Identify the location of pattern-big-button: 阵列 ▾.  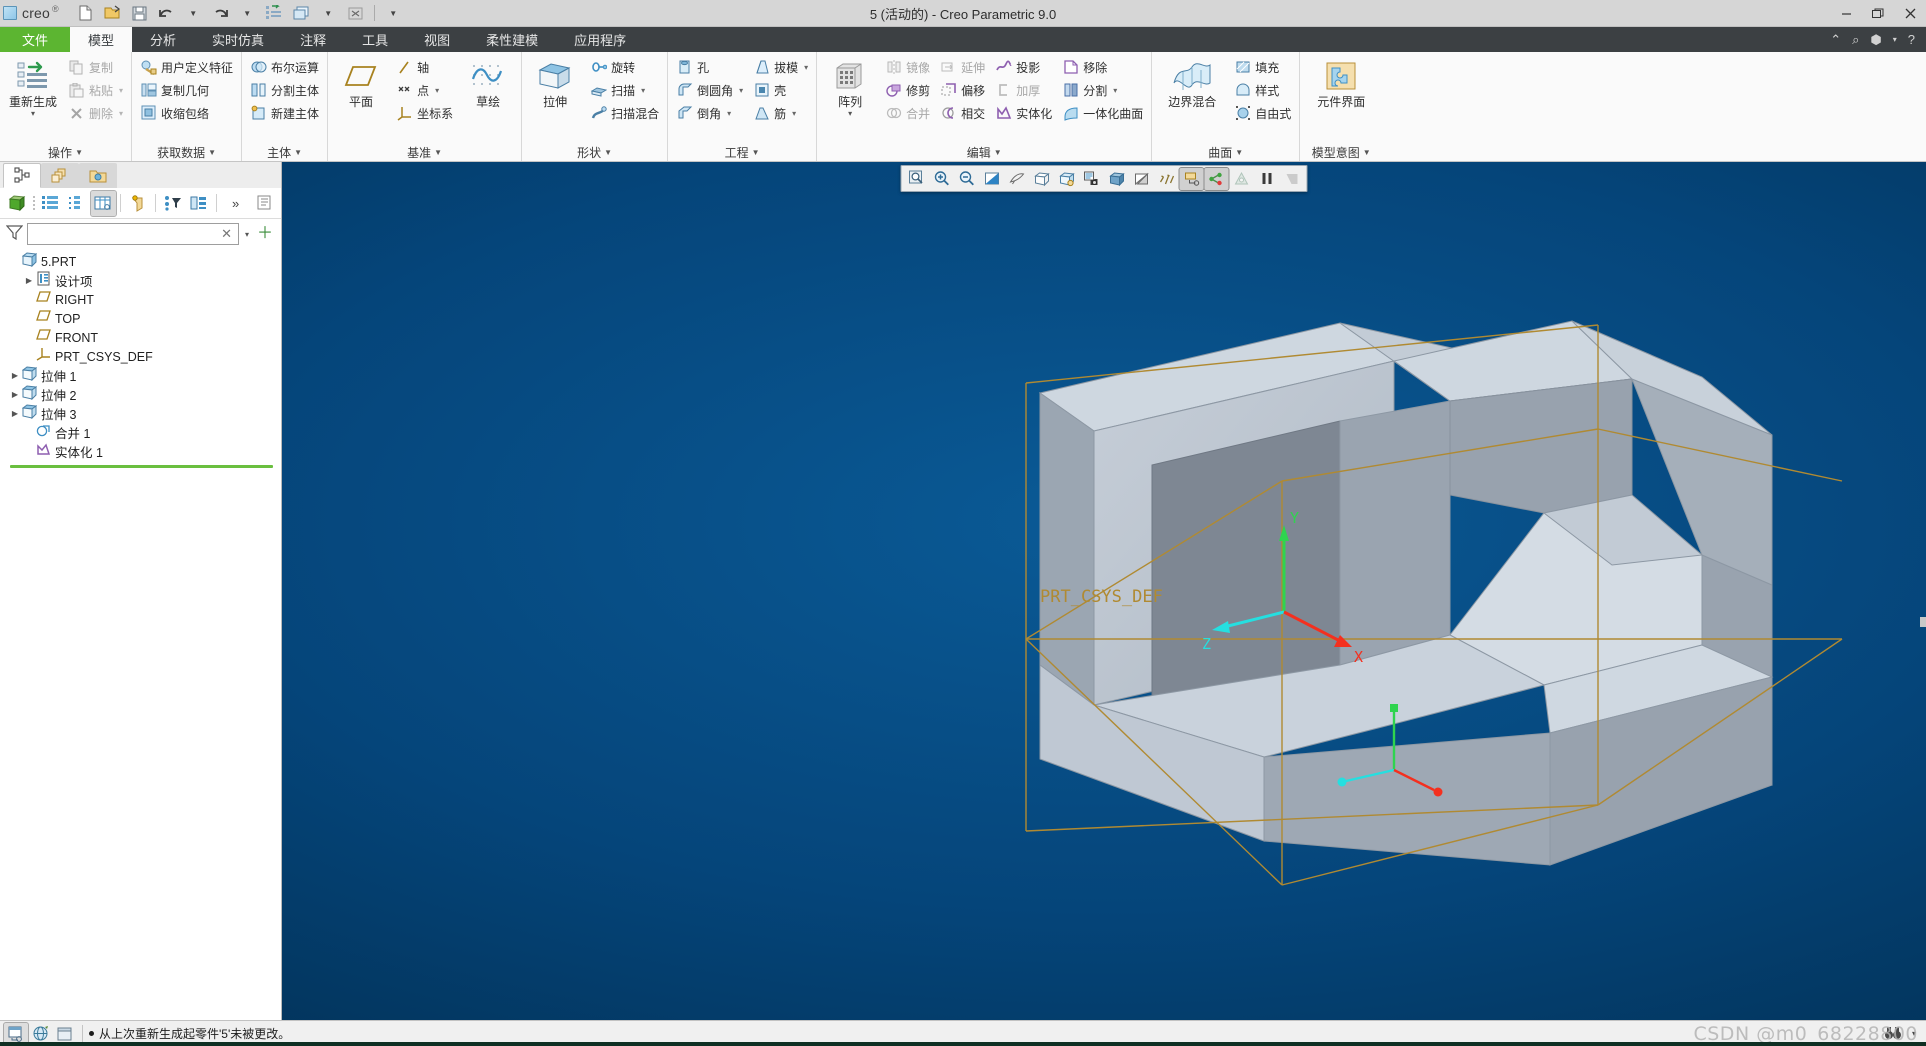
(850, 88).